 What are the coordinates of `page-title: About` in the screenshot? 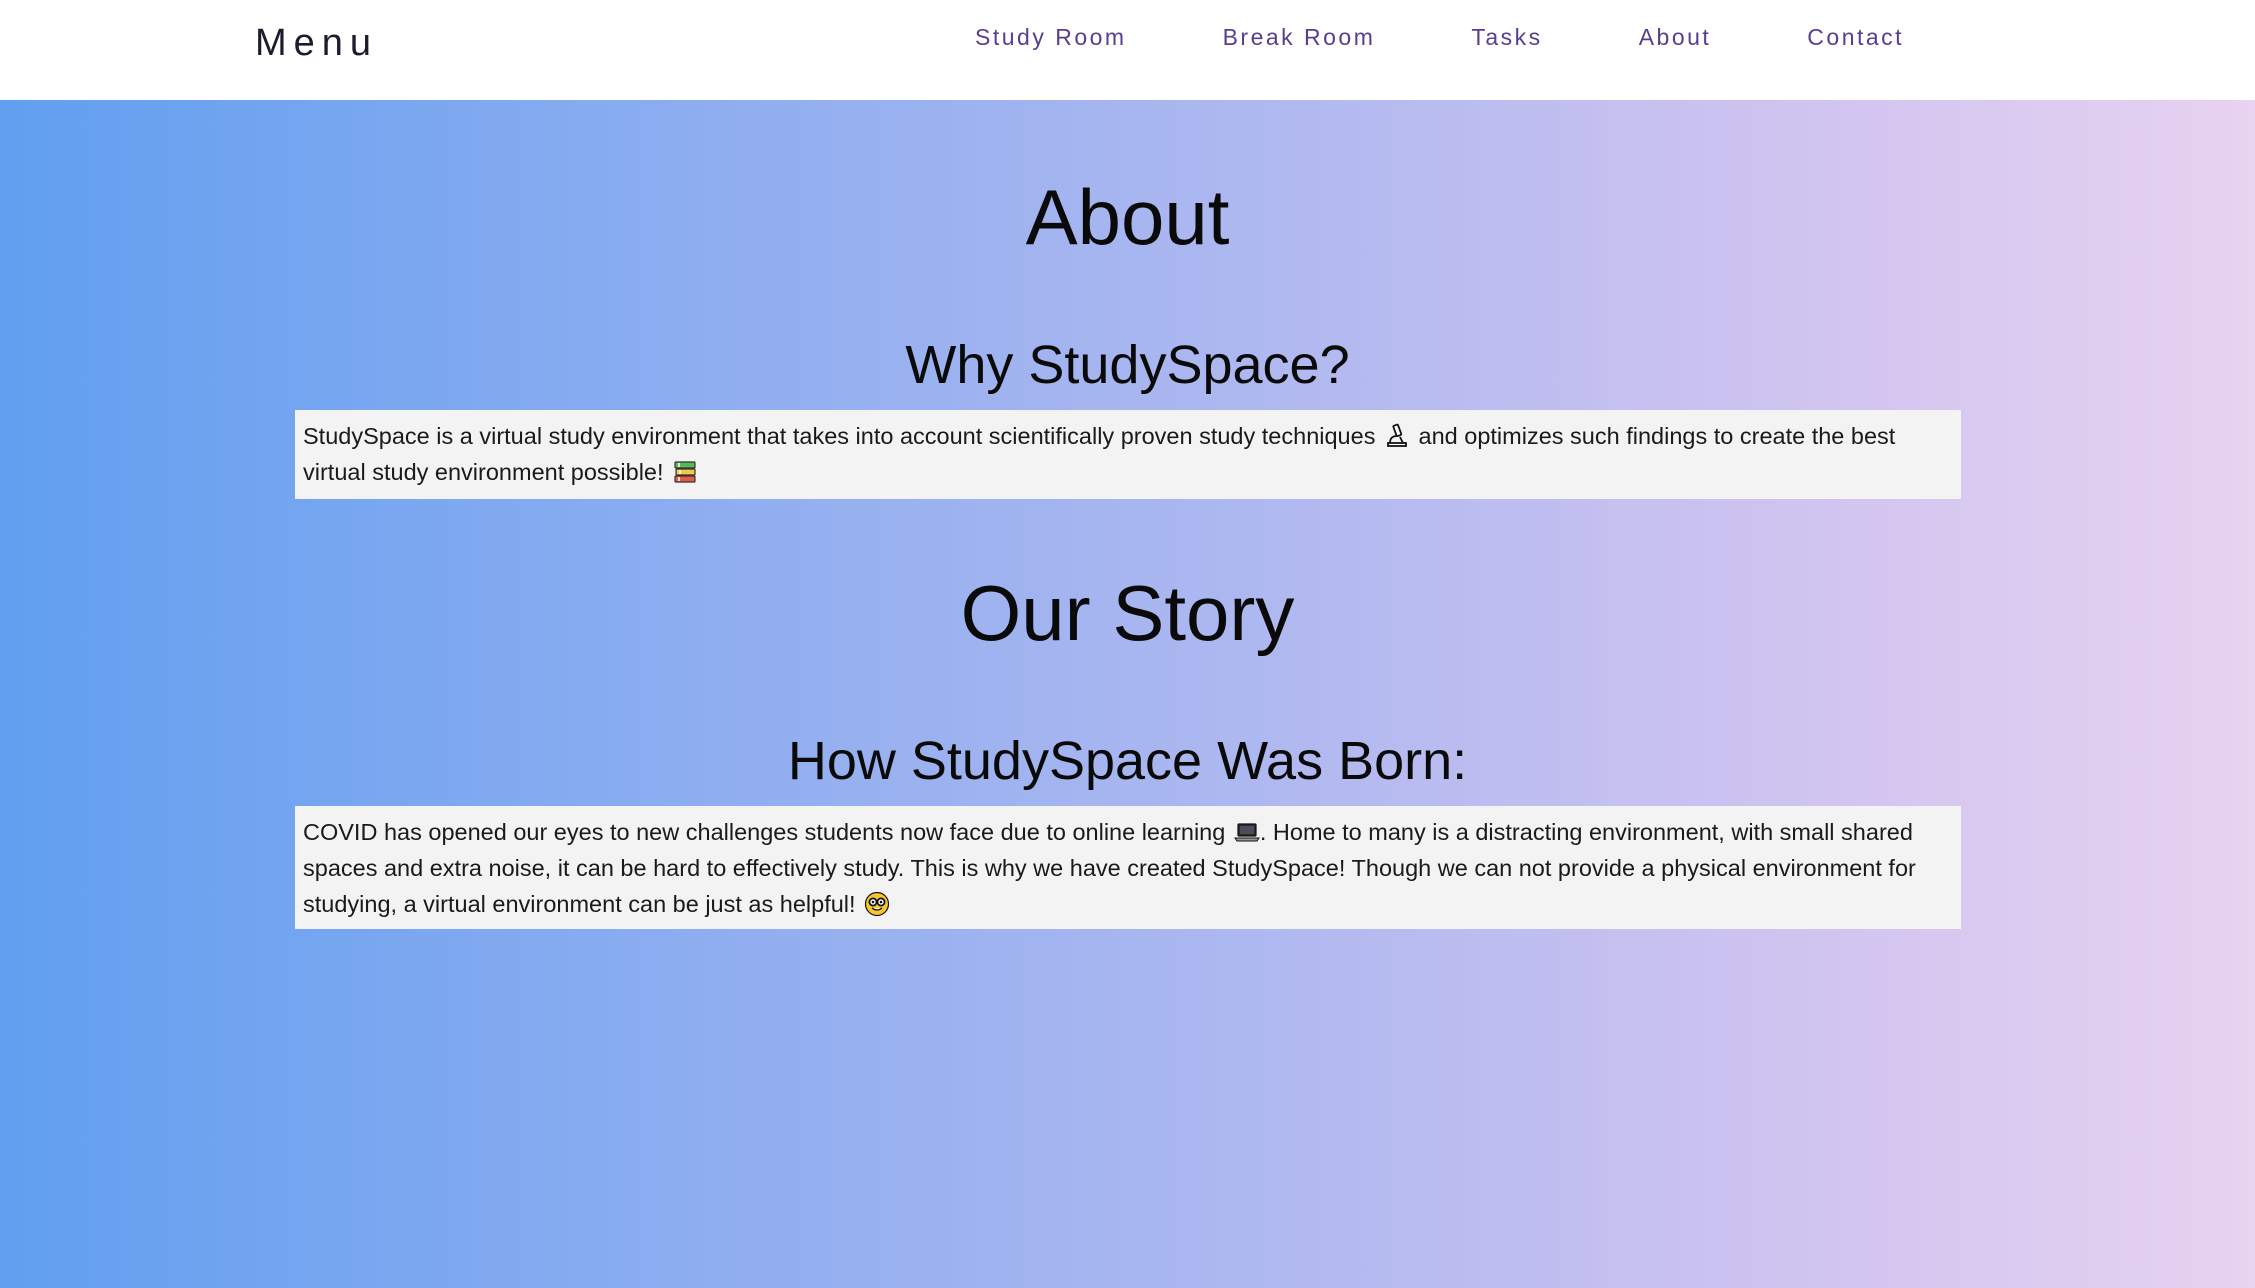 It's located at (1127, 217).